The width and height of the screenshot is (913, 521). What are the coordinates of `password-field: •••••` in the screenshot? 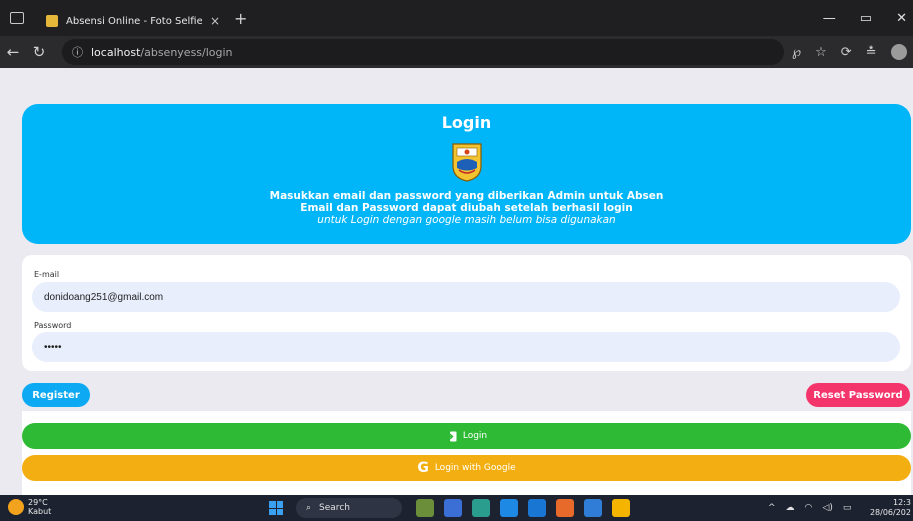 It's located at (466, 347).